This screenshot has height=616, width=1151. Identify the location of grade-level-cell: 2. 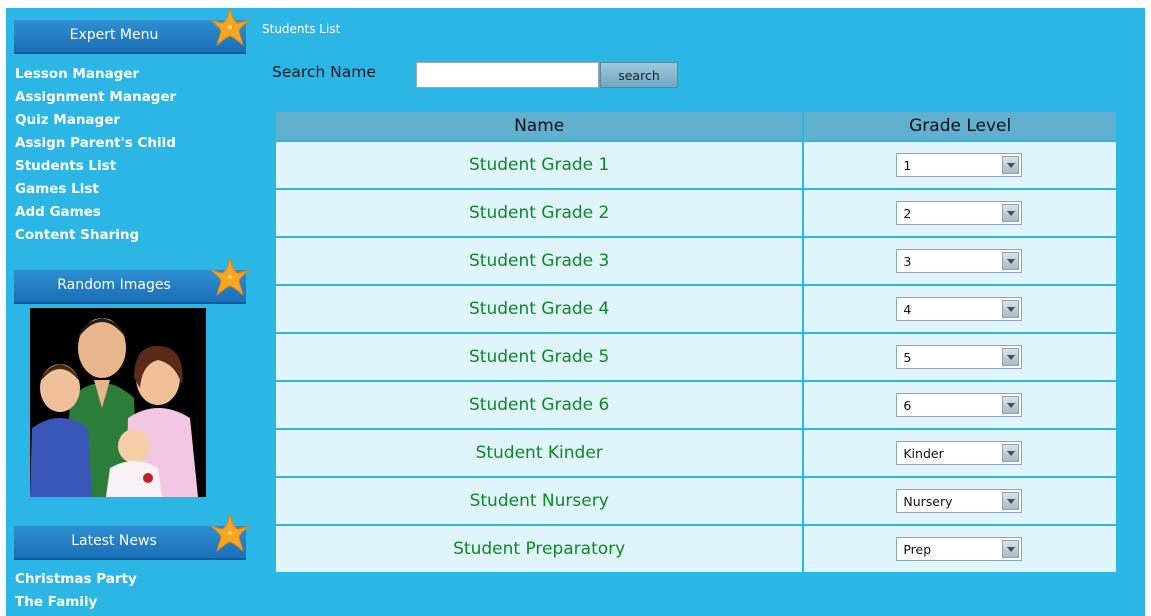
(960, 213).